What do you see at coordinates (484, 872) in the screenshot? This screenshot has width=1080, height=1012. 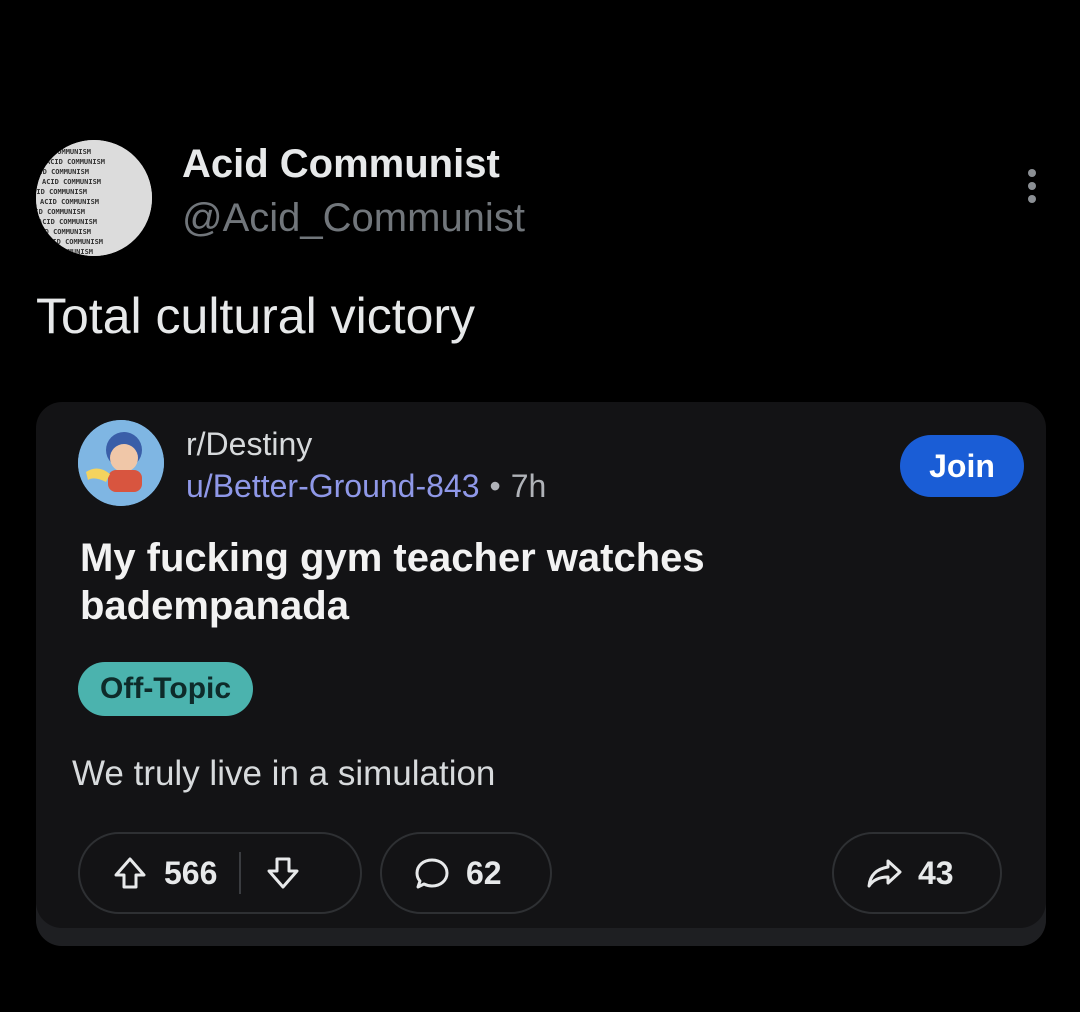 I see `comment-count: 62` at bounding box center [484, 872].